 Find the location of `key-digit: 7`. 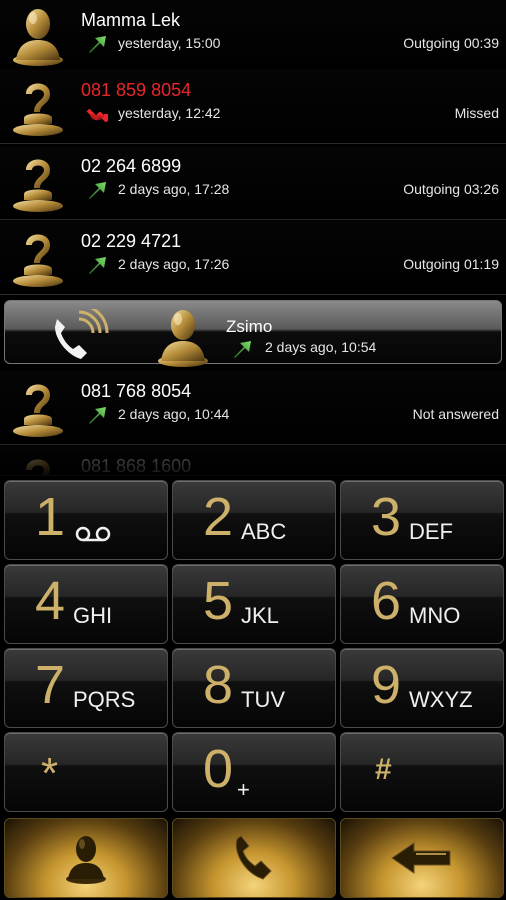

key-digit: 7 is located at coordinates (50, 685).